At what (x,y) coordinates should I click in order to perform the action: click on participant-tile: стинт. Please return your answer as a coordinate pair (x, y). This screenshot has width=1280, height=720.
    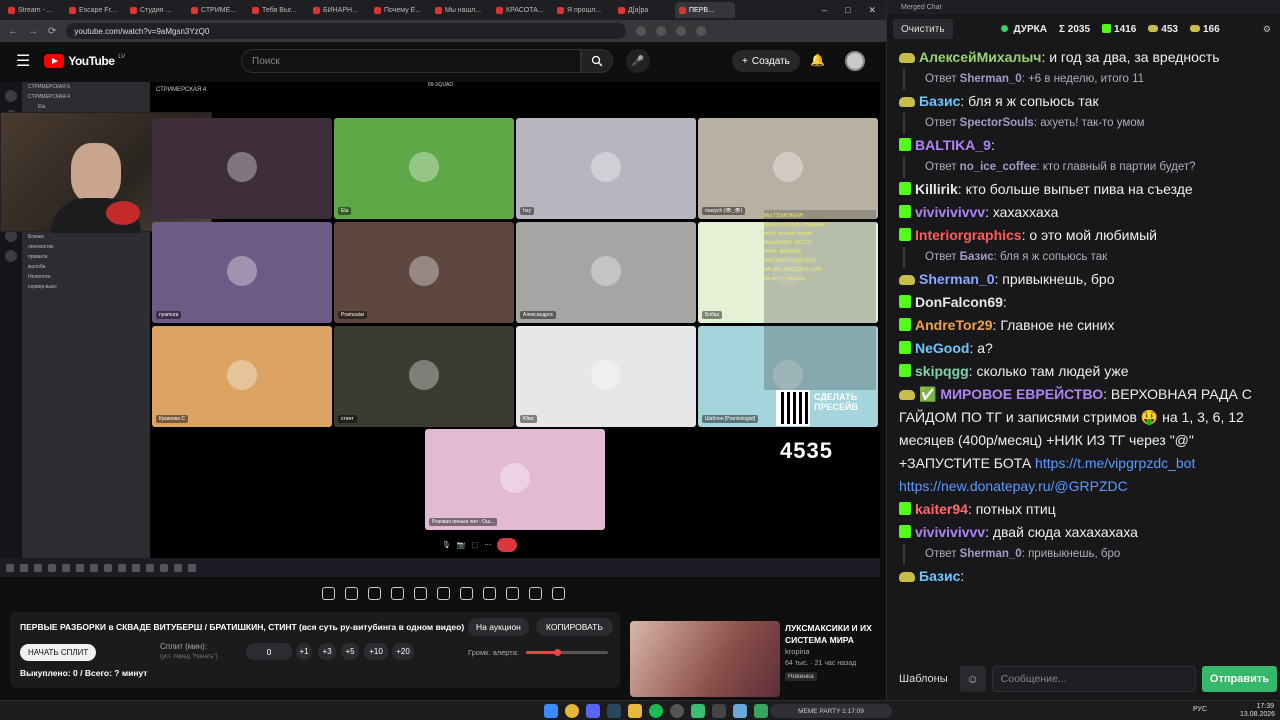
    Looking at the image, I should click on (424, 376).